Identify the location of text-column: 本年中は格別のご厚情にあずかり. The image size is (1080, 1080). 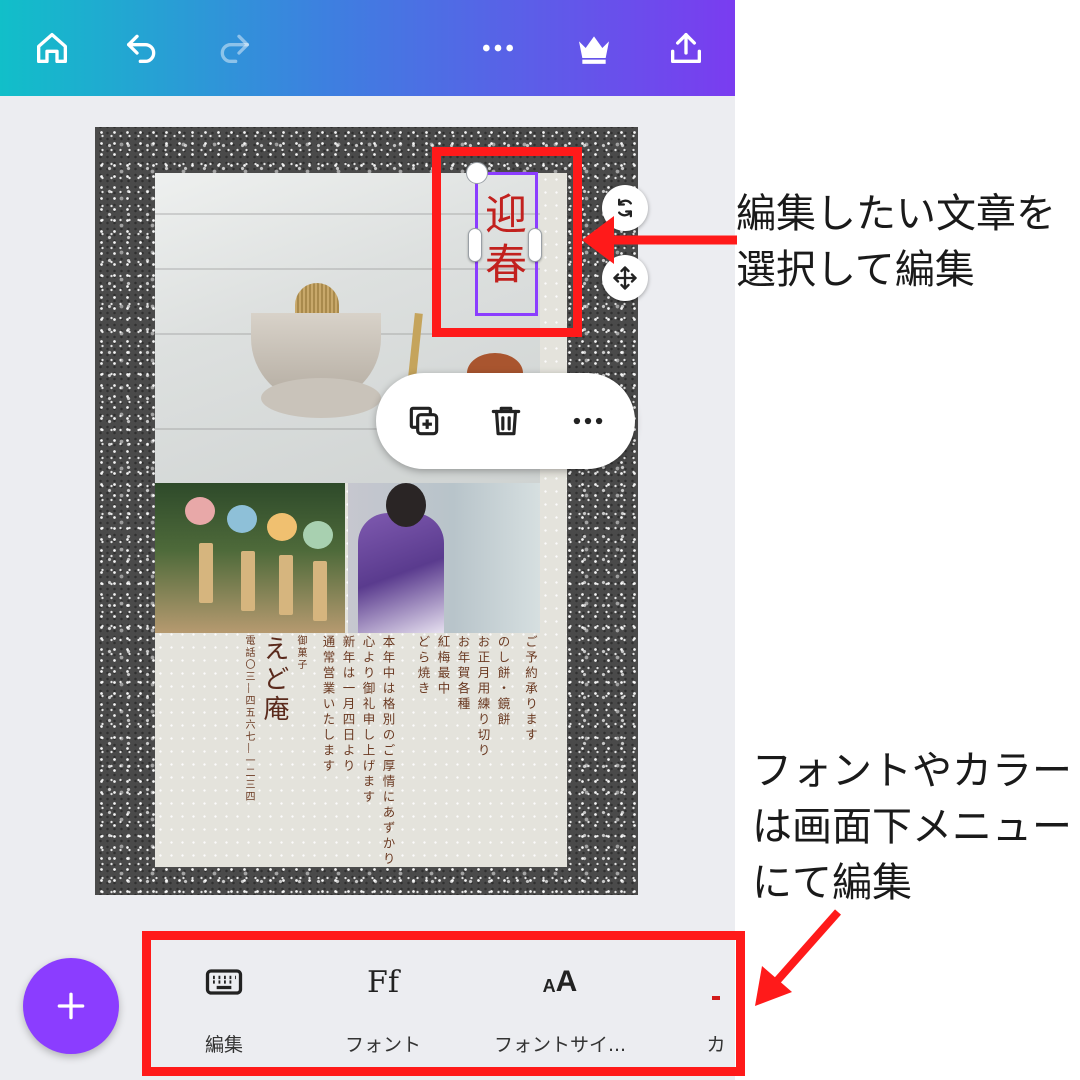
(388, 751).